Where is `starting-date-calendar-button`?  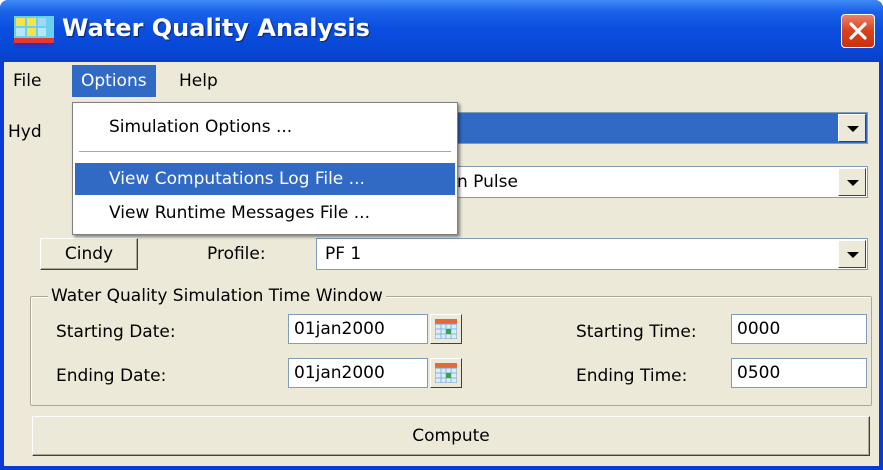
starting-date-calendar-button is located at coordinates (446, 329).